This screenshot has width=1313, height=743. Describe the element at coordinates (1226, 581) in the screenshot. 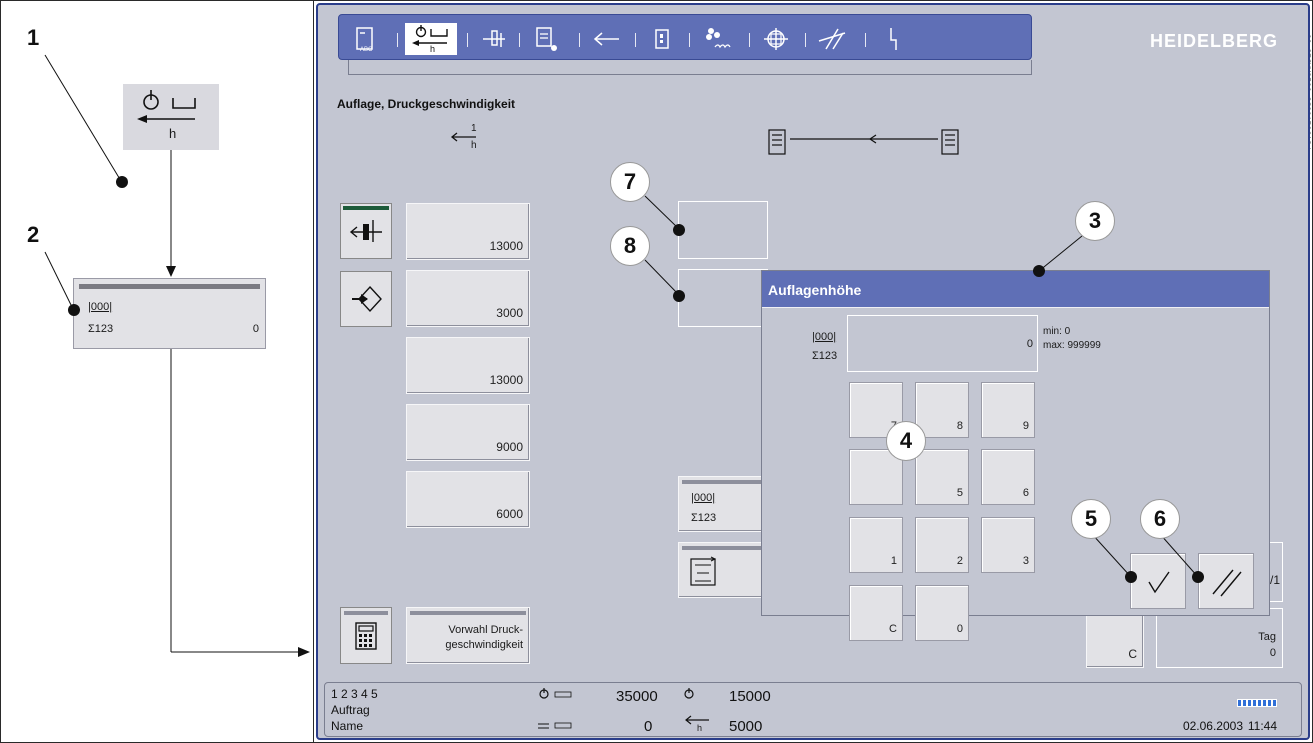

I see `cancel-button` at that location.